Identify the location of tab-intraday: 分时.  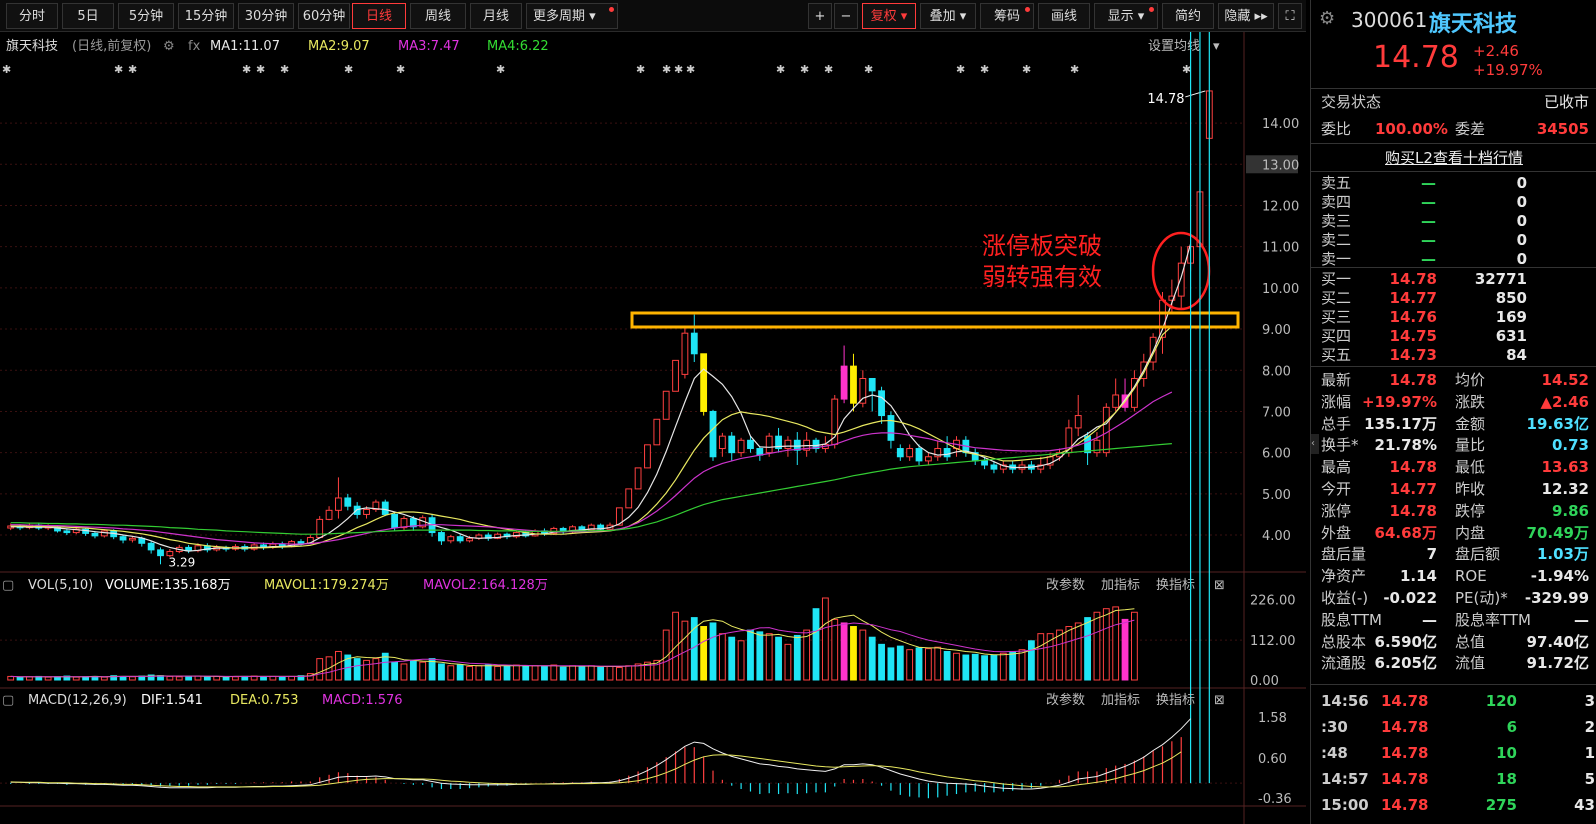
(32, 16).